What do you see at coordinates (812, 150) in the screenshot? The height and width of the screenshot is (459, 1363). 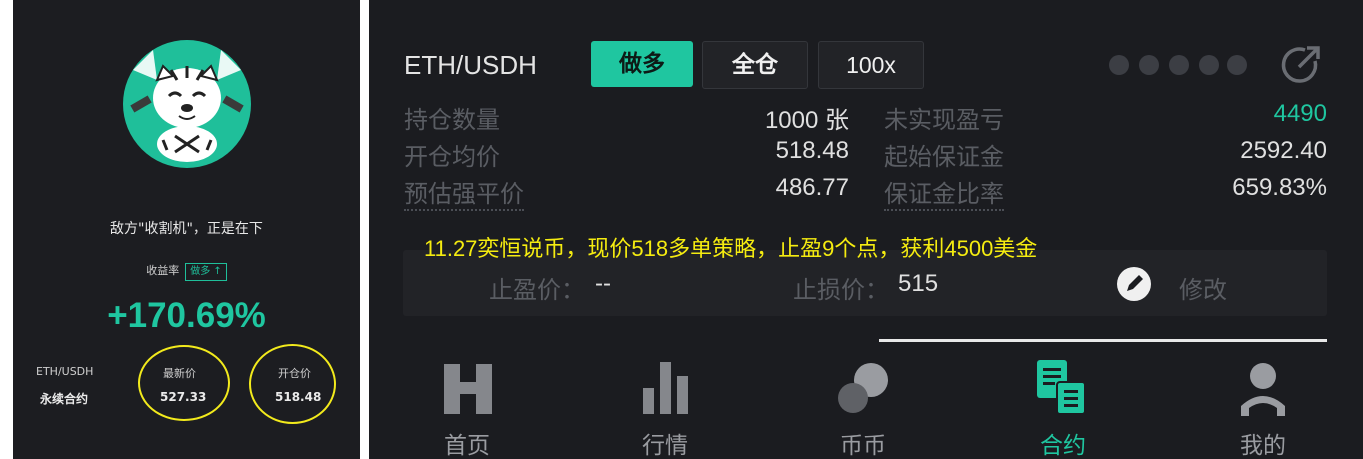 I see `avg-open-price-value: 518.48` at bounding box center [812, 150].